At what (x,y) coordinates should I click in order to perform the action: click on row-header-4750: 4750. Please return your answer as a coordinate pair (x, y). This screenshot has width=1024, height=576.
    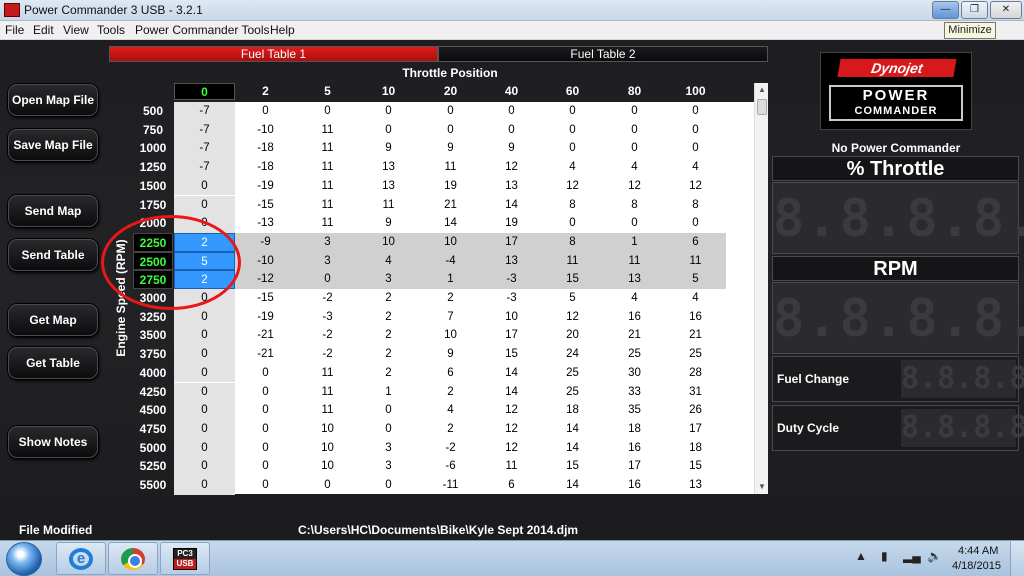
    Looking at the image, I should click on (153, 429).